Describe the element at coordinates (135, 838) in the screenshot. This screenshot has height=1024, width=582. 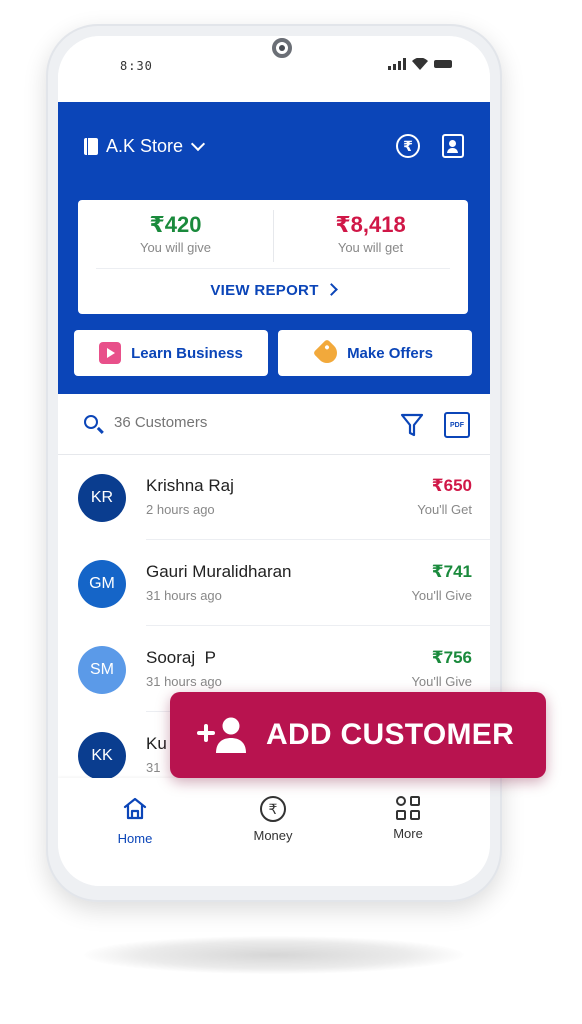
I see `nav-home-label: Home` at that location.